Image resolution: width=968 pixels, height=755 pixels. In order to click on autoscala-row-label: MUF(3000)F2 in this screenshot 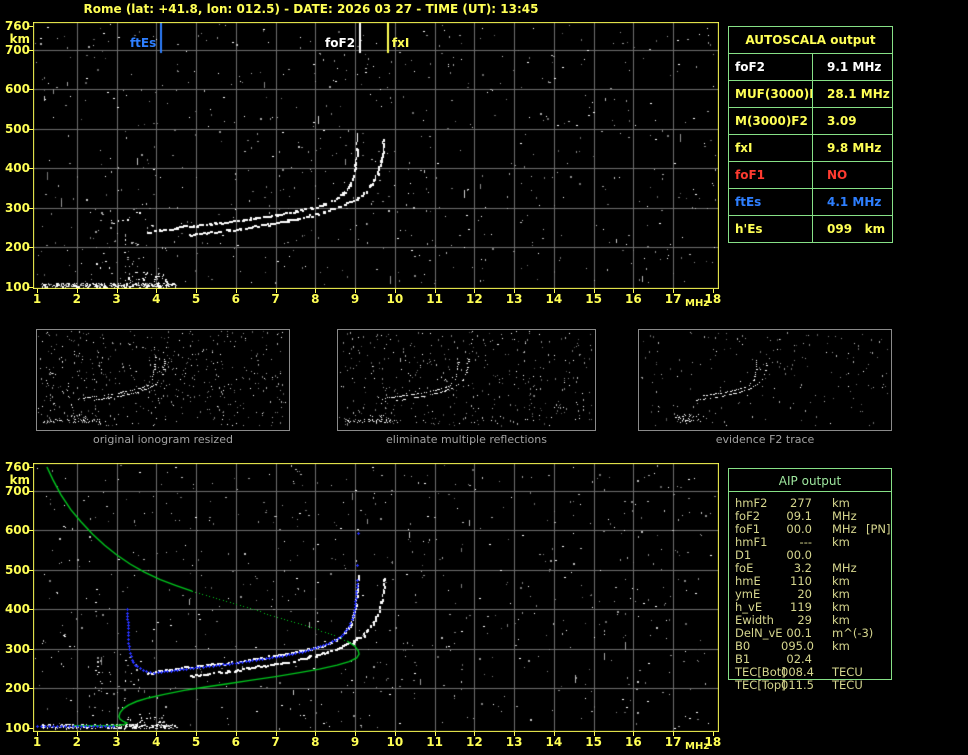, I will do `click(771, 94)`.